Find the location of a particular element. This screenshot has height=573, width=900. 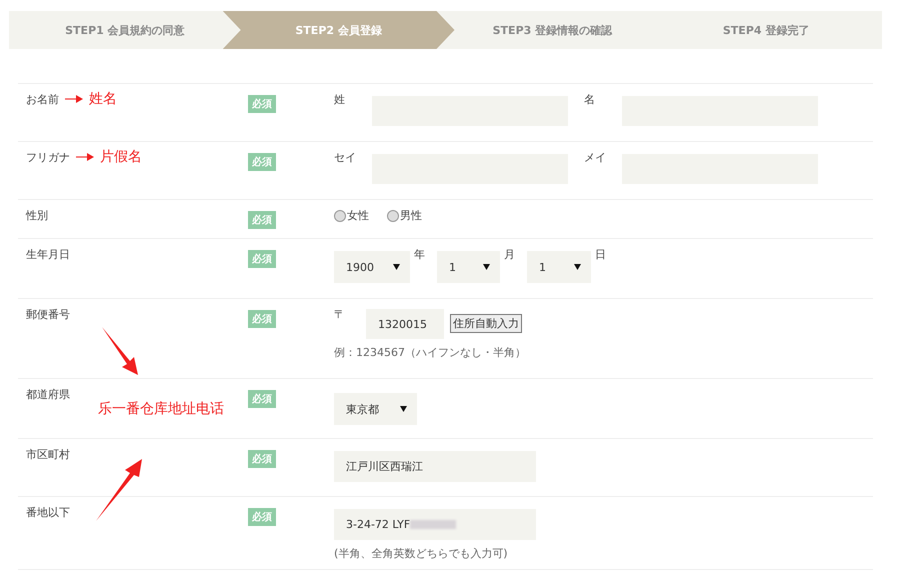

annotation-text: 片假名 is located at coordinates (121, 157).